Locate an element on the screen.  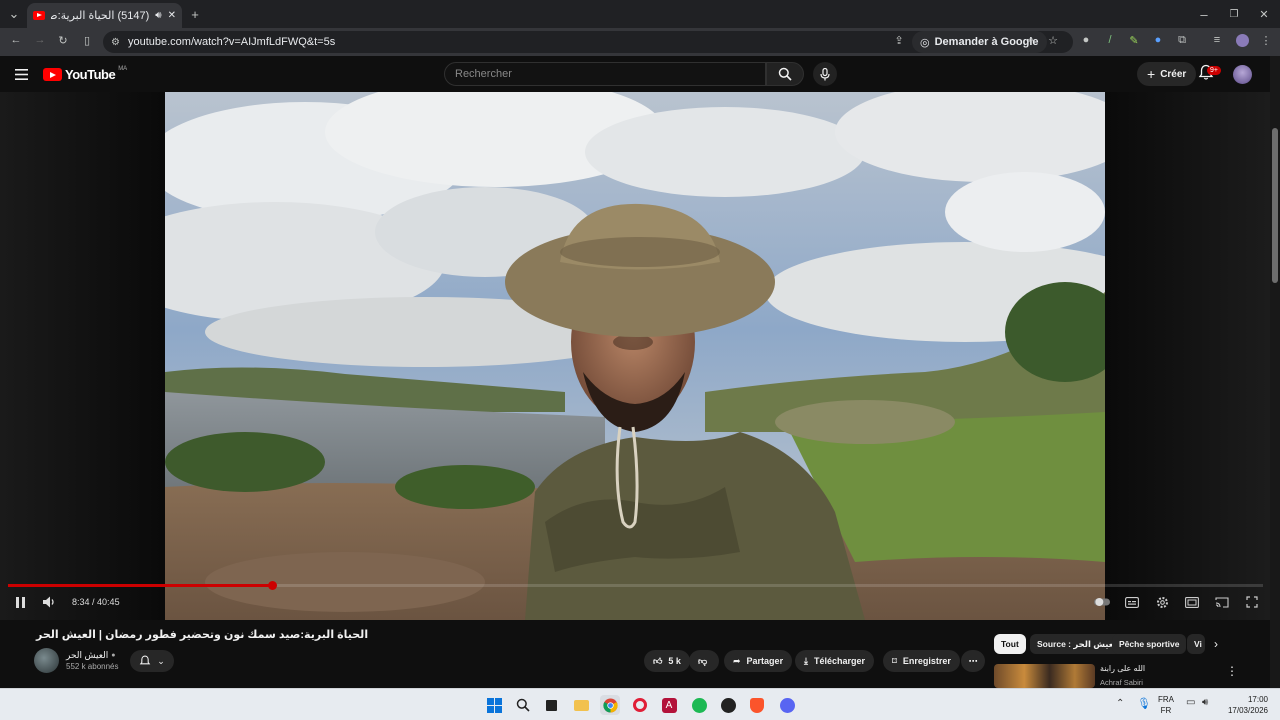
voice-search-button is located at coordinates (825, 74).